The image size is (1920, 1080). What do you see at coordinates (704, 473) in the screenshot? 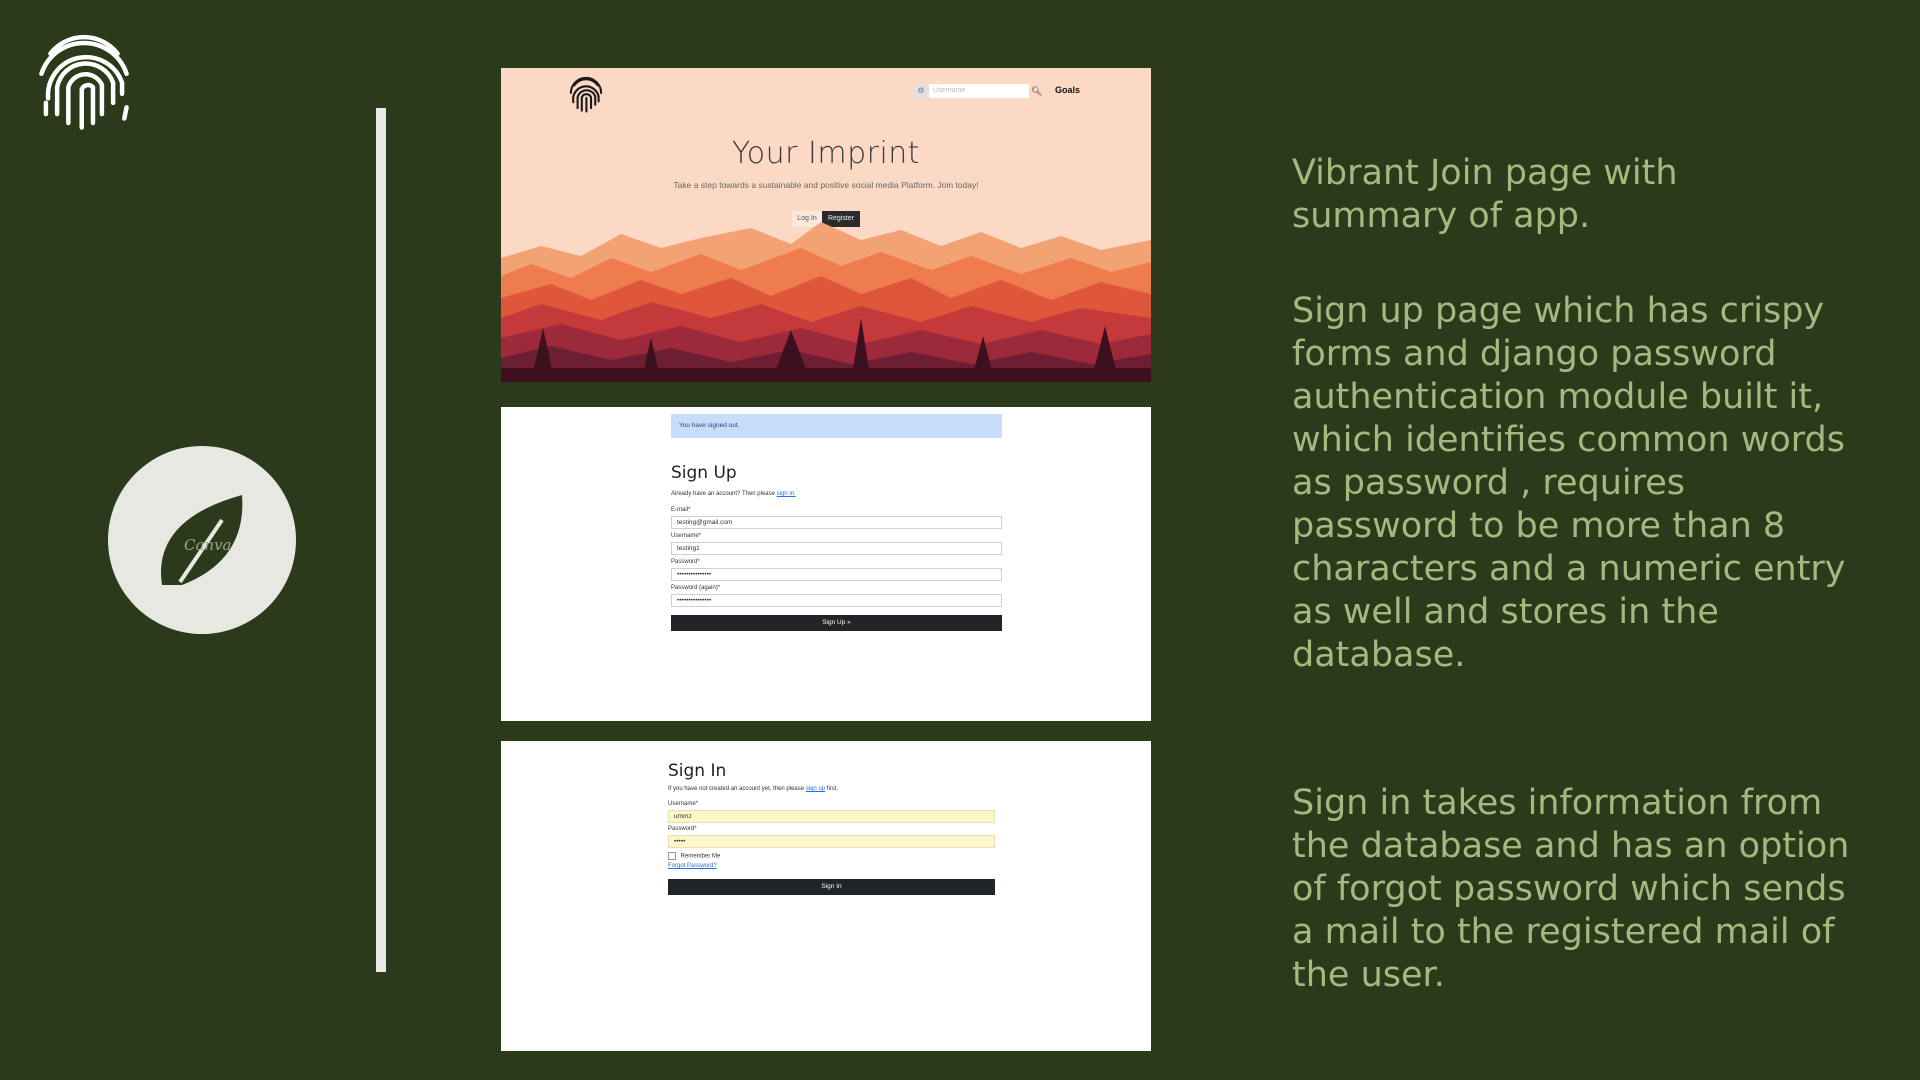
I see `form-title: Sign Up` at bounding box center [704, 473].